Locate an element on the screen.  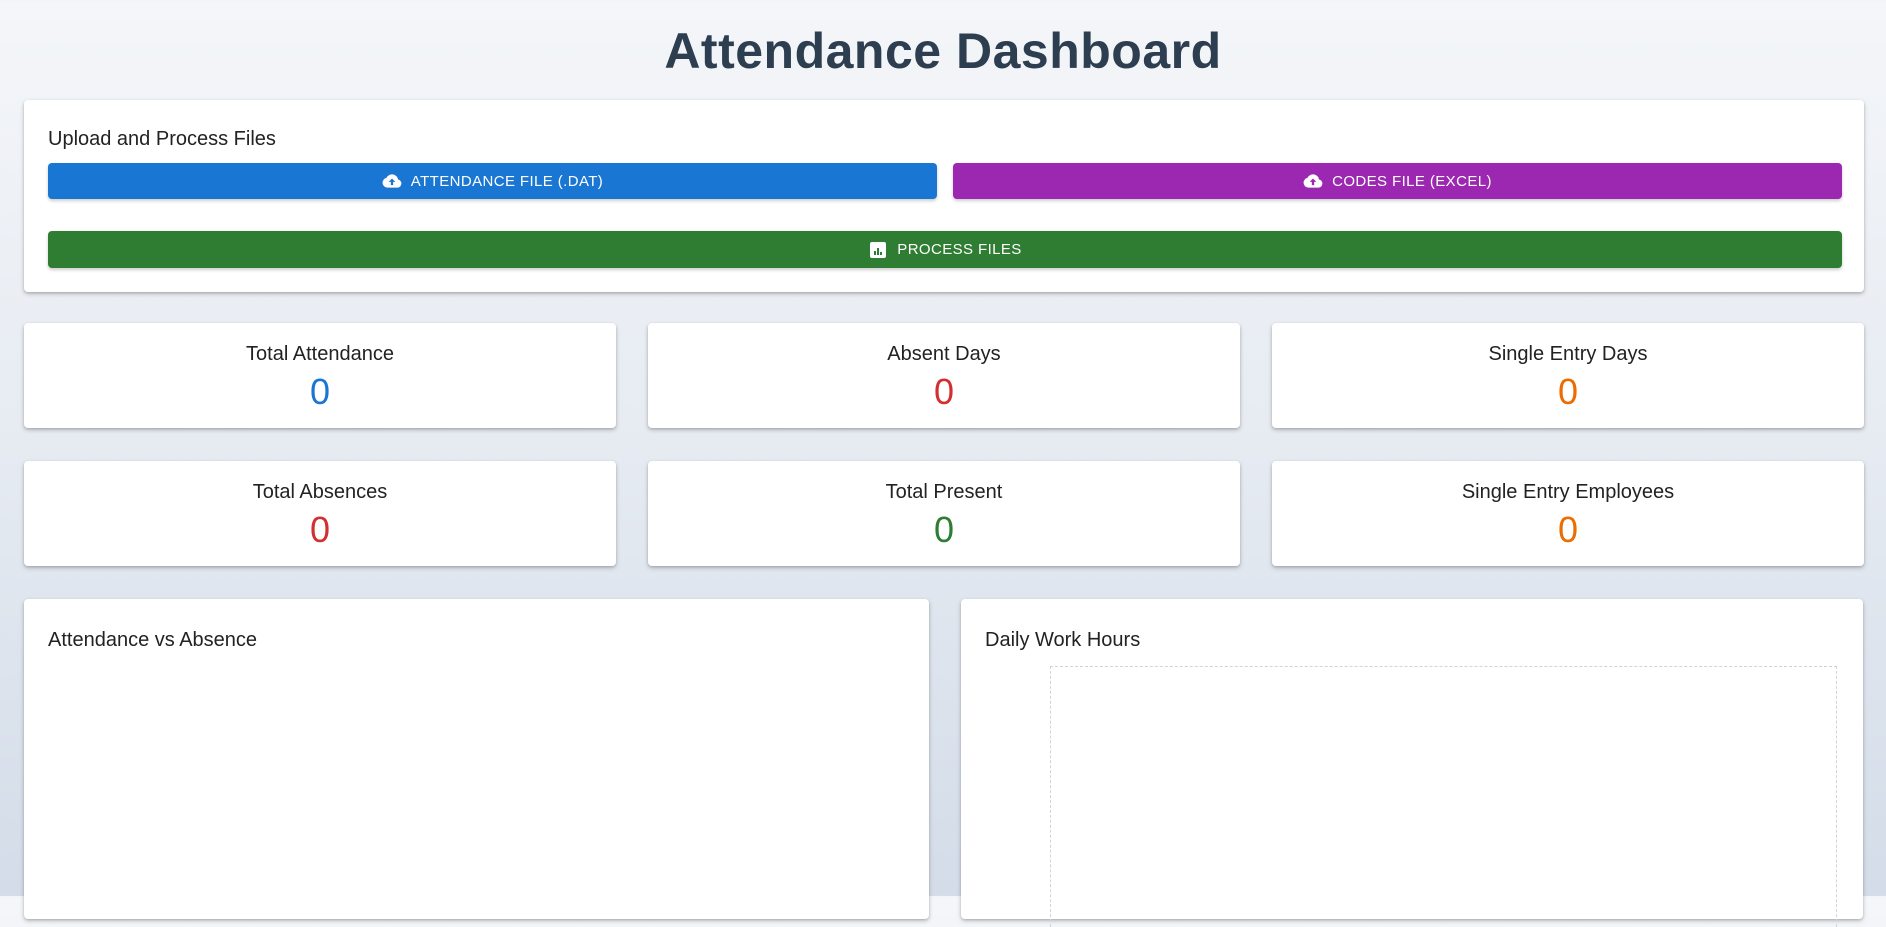
stat-label: Single Entry Employees is located at coordinates (1568, 492).